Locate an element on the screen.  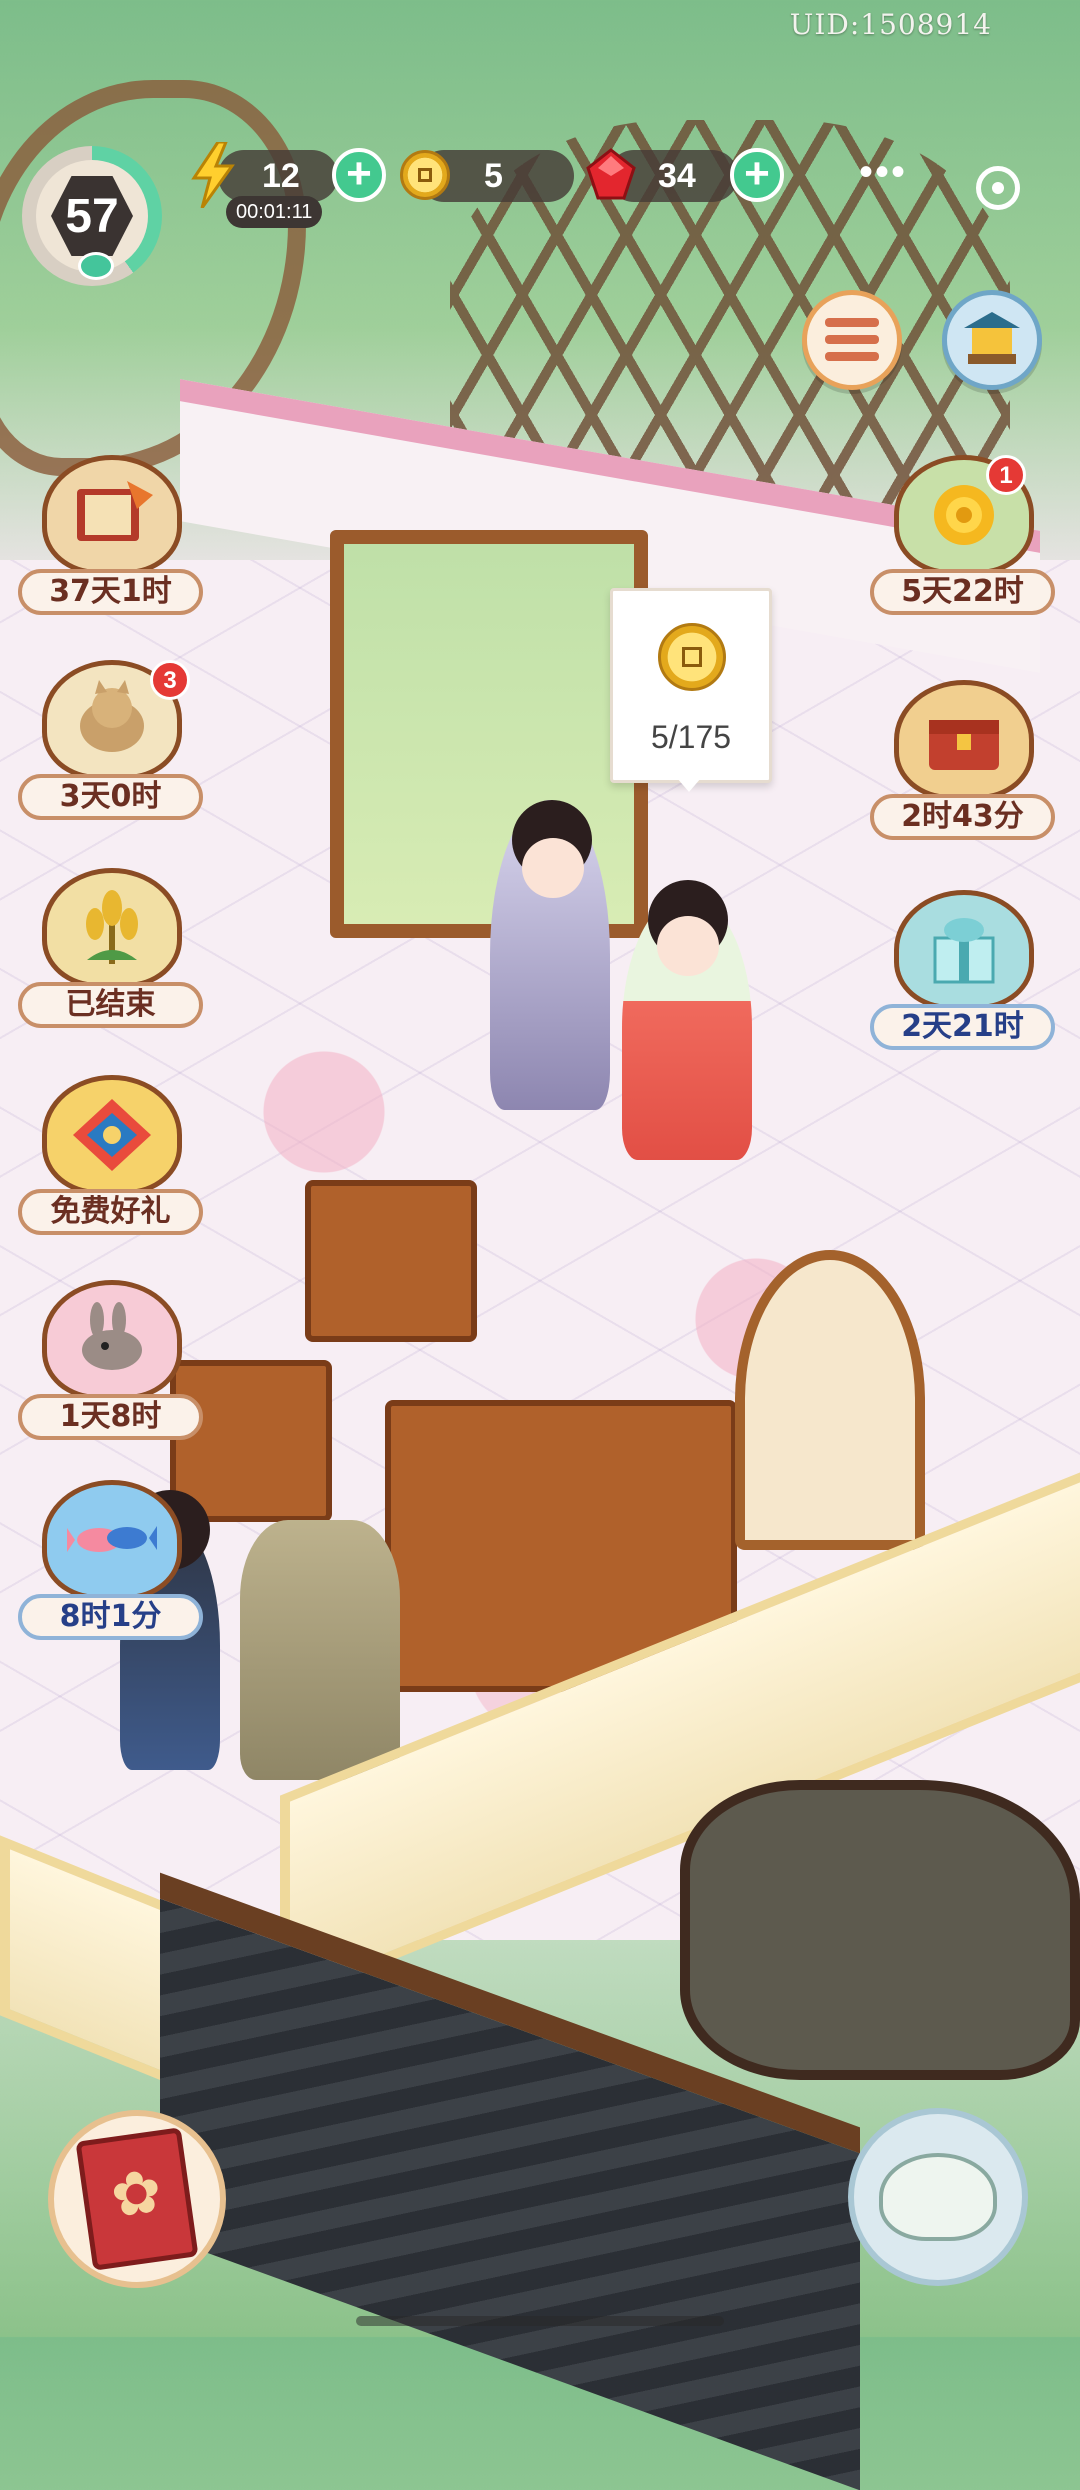
rabbit-icon is located at coordinates (112, 1340).